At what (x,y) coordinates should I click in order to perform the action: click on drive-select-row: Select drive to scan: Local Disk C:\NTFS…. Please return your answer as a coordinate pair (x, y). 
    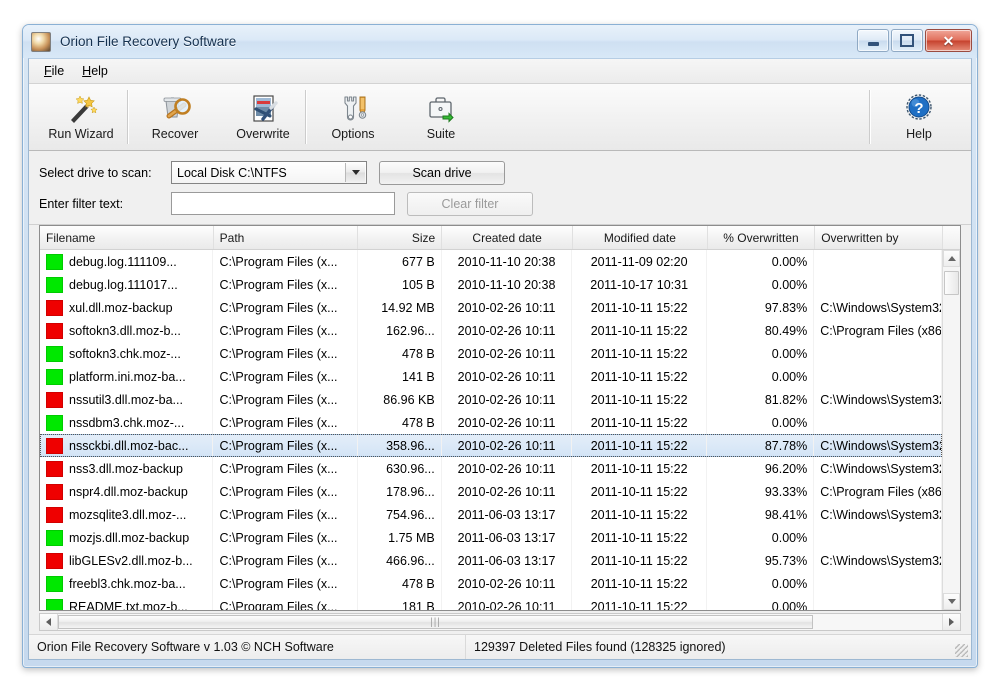
    Looking at the image, I should click on (505, 172).